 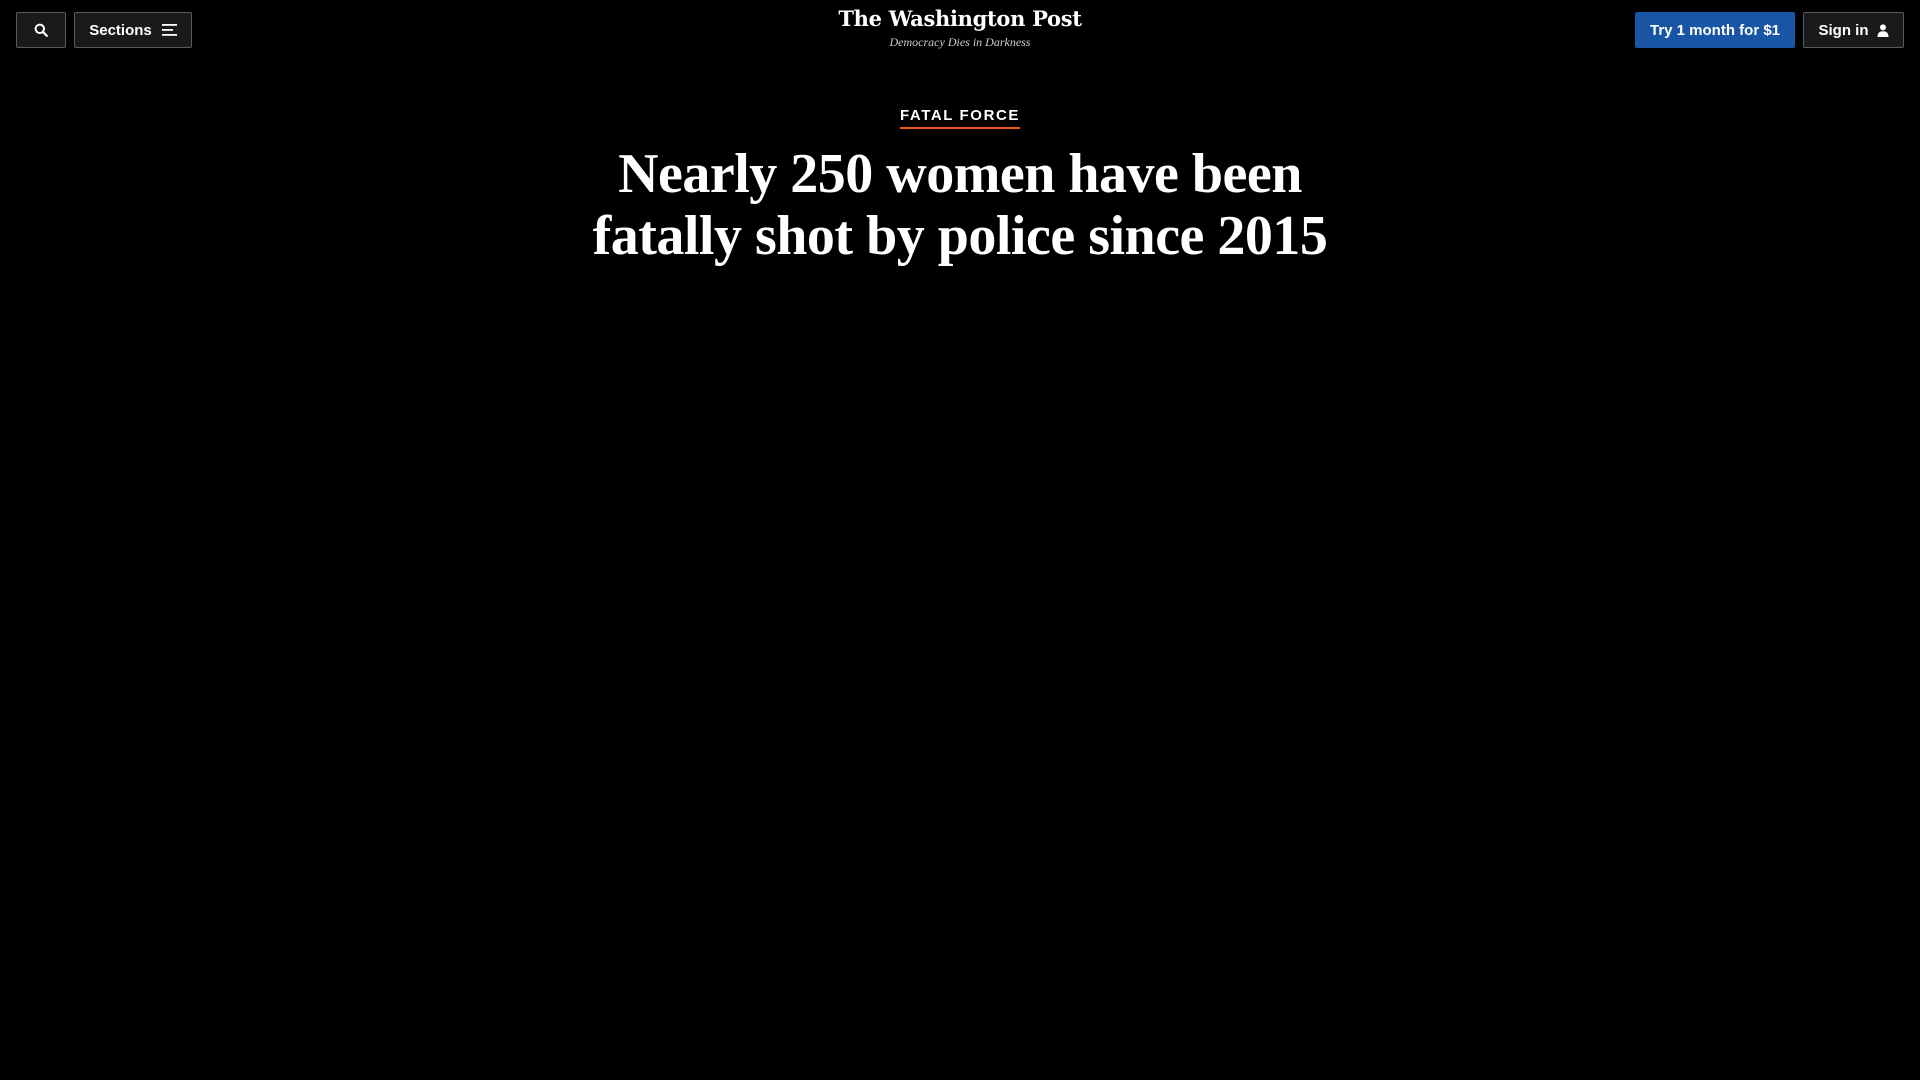 I want to click on sections-button: Sections, so click(x=133, y=30).